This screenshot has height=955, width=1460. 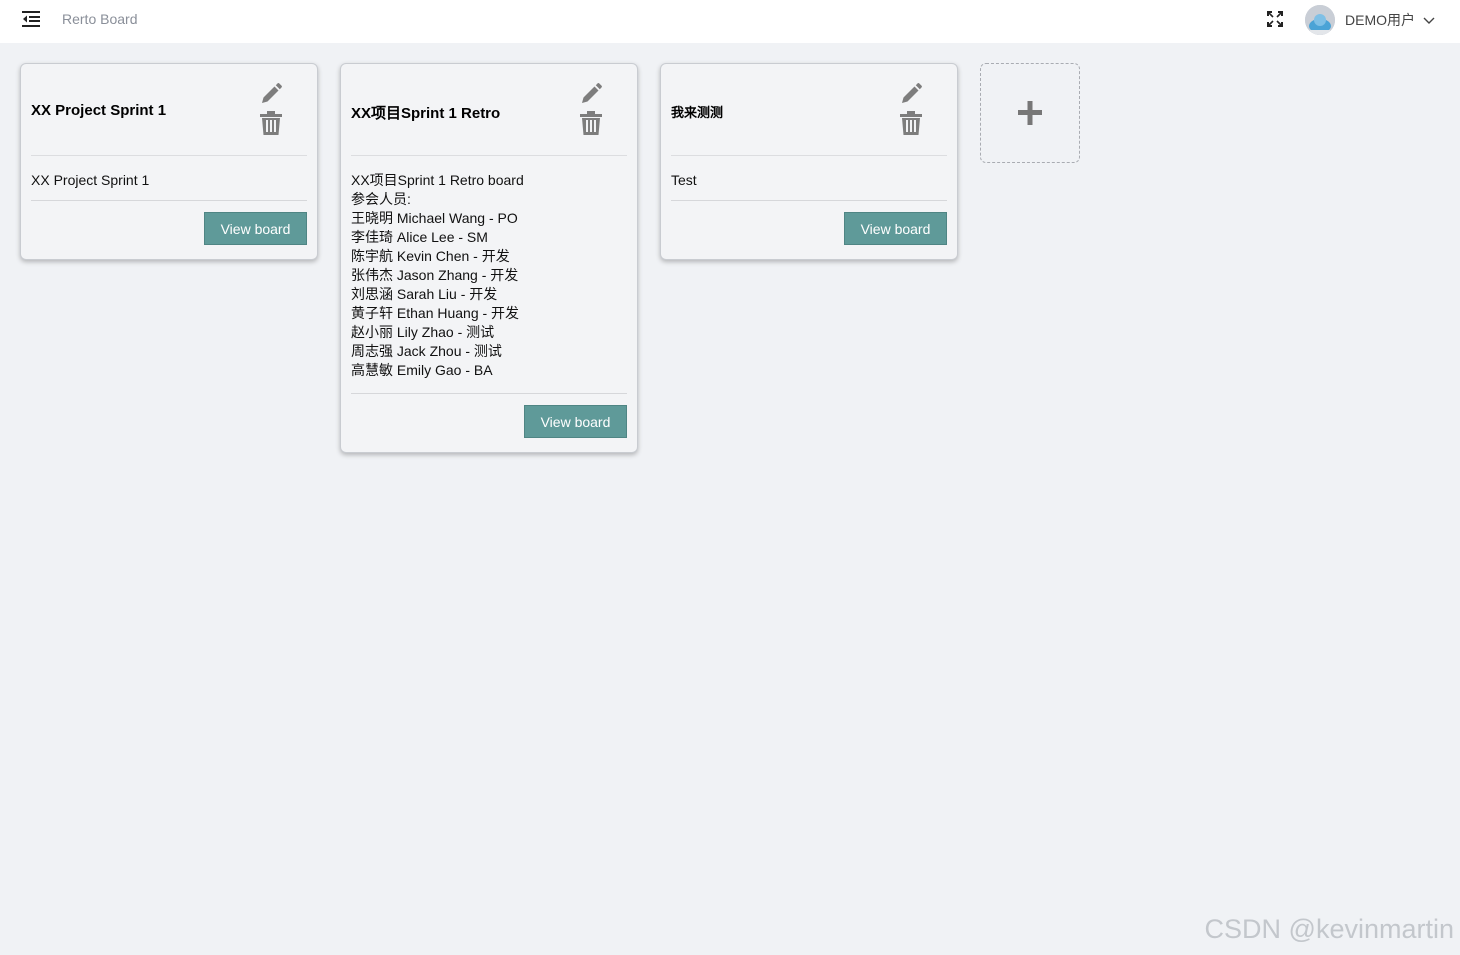 I want to click on plus-icon, so click(x=1030, y=113).